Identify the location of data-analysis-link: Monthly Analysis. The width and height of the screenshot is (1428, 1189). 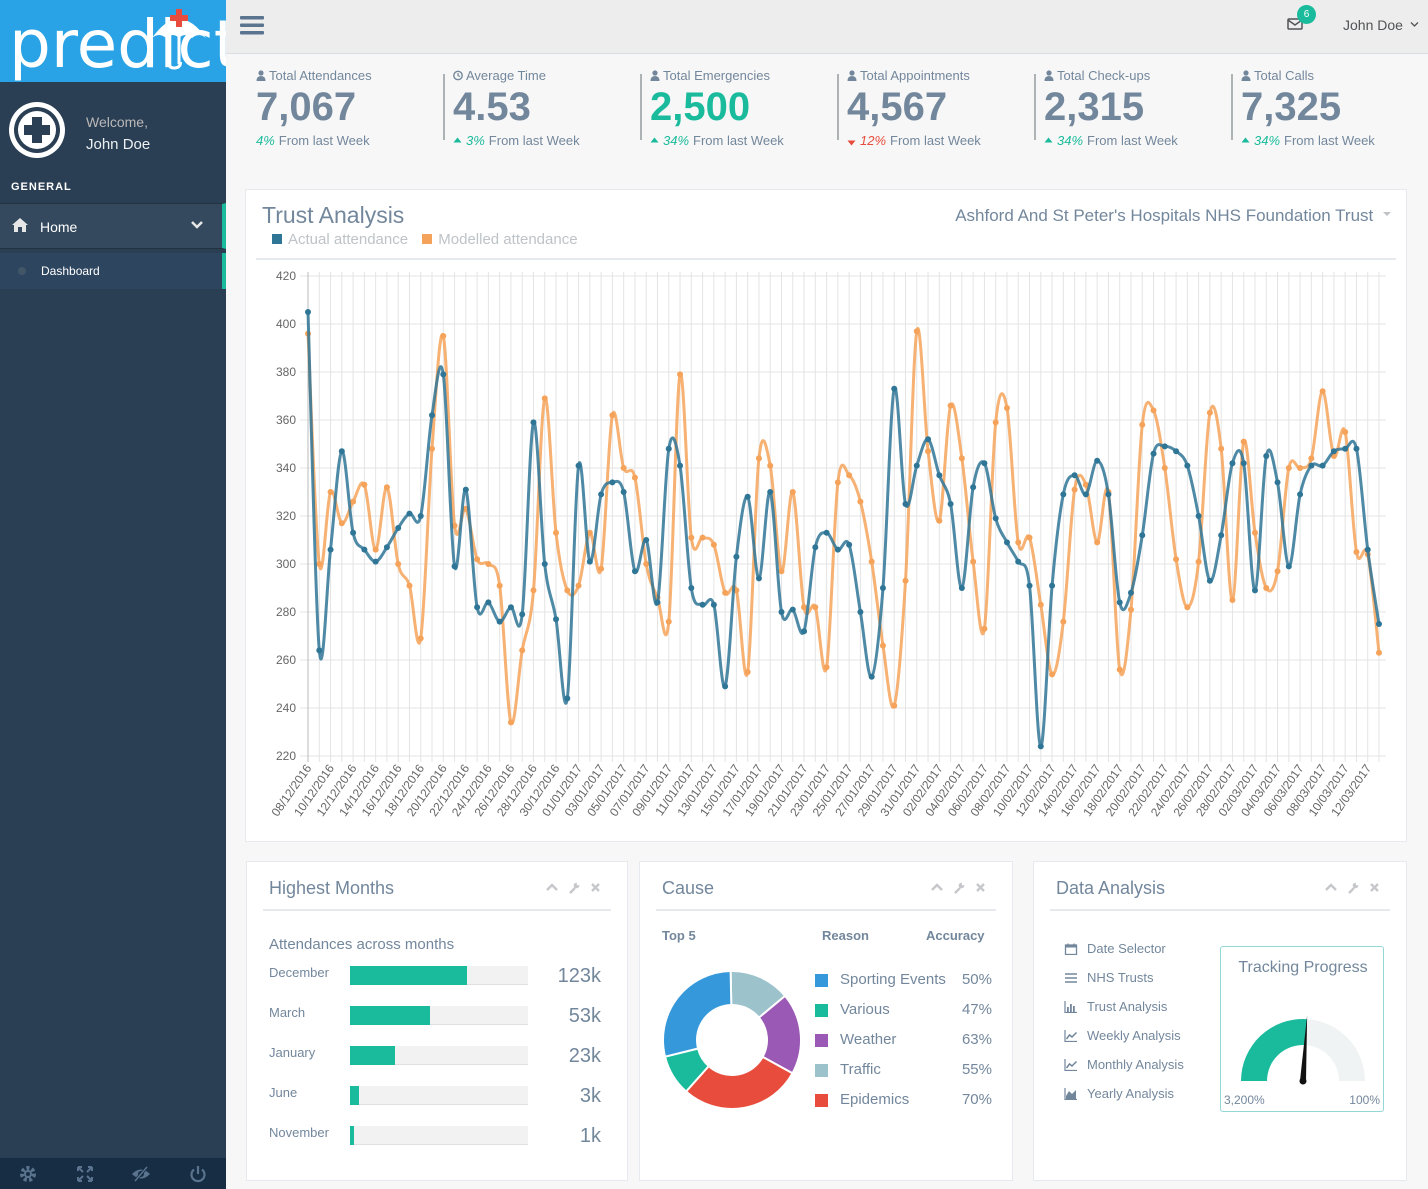
(1124, 1064).